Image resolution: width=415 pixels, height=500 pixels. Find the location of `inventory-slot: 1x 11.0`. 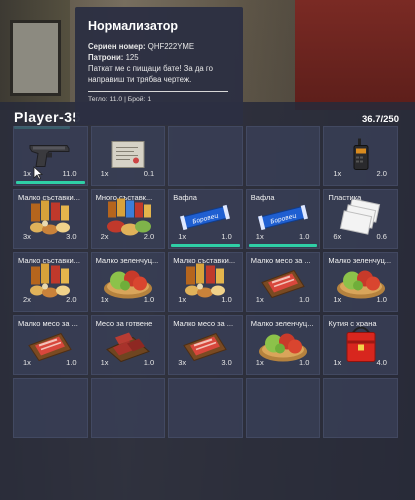

inventory-slot: 1x 11.0 is located at coordinates (50, 156).